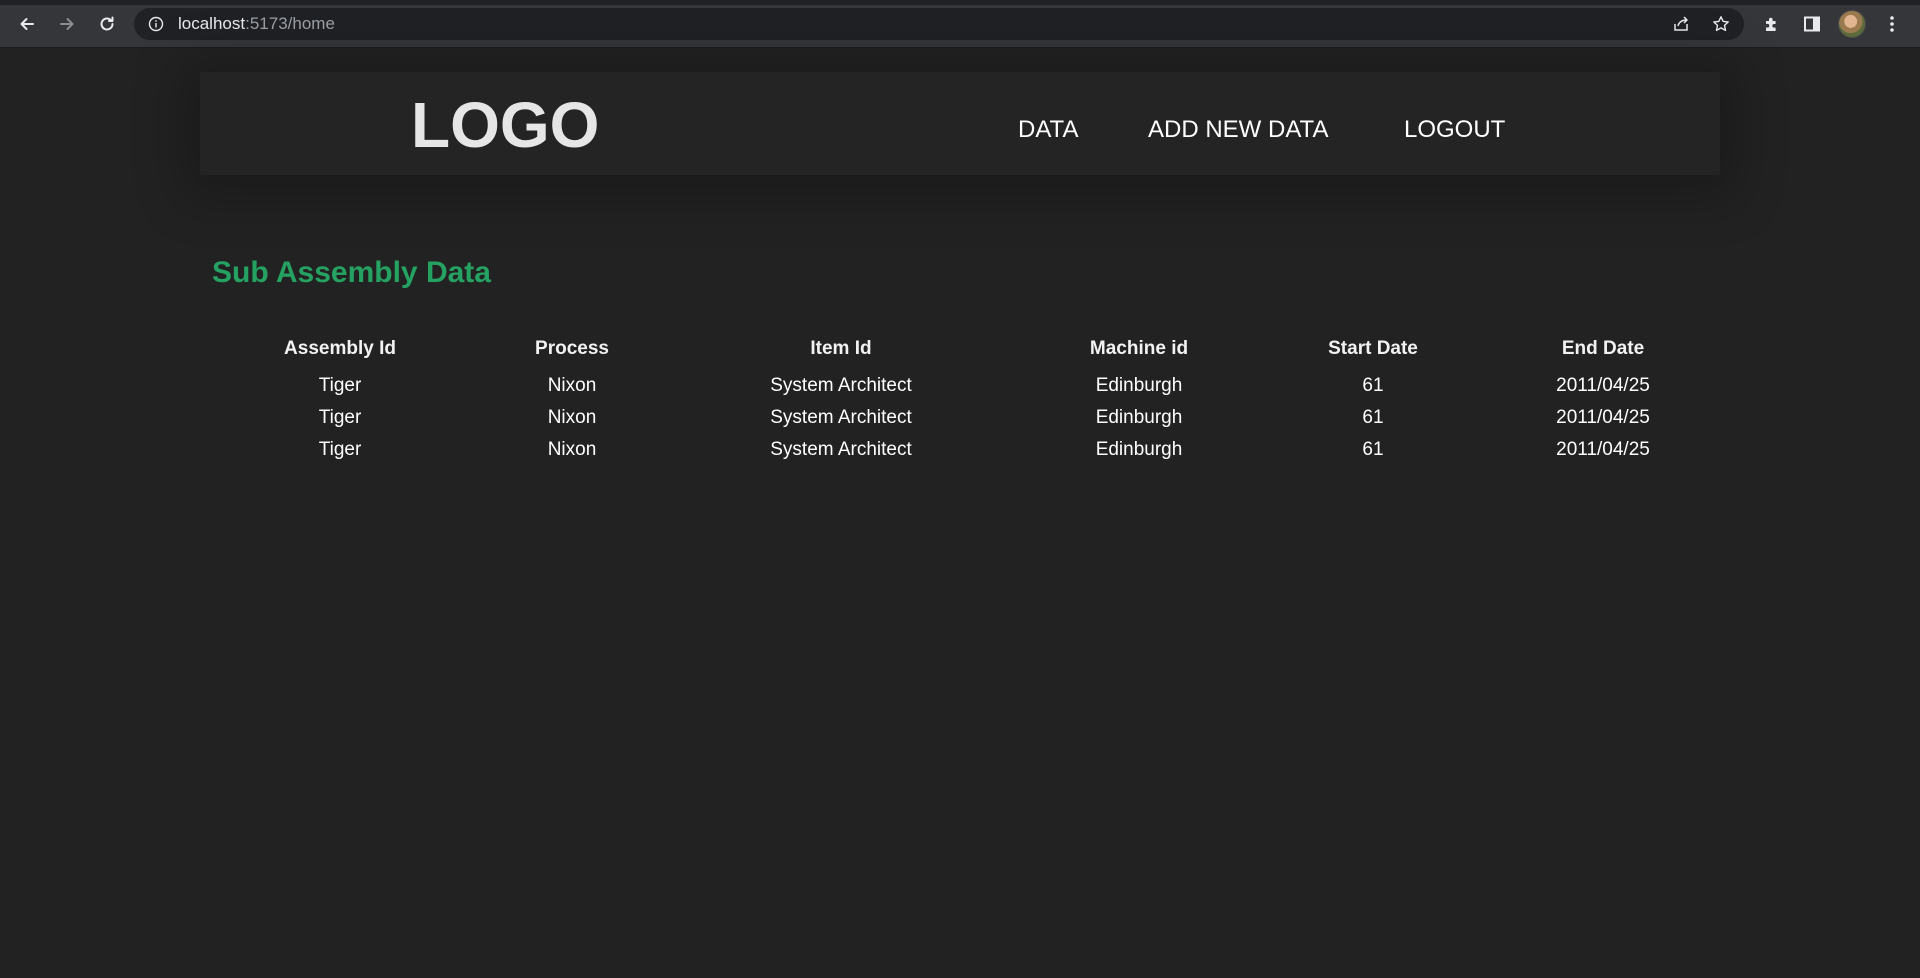 The width and height of the screenshot is (1920, 978). I want to click on info-icon, so click(156, 24).